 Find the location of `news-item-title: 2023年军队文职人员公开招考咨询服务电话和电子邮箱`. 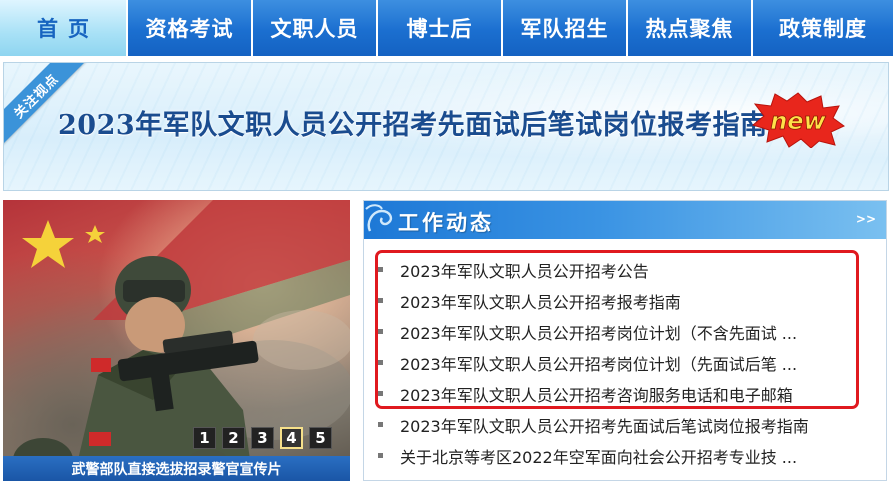

news-item-title: 2023年军队文职人员公开招考咨询服务电话和电子邮箱 is located at coordinates (596, 395).